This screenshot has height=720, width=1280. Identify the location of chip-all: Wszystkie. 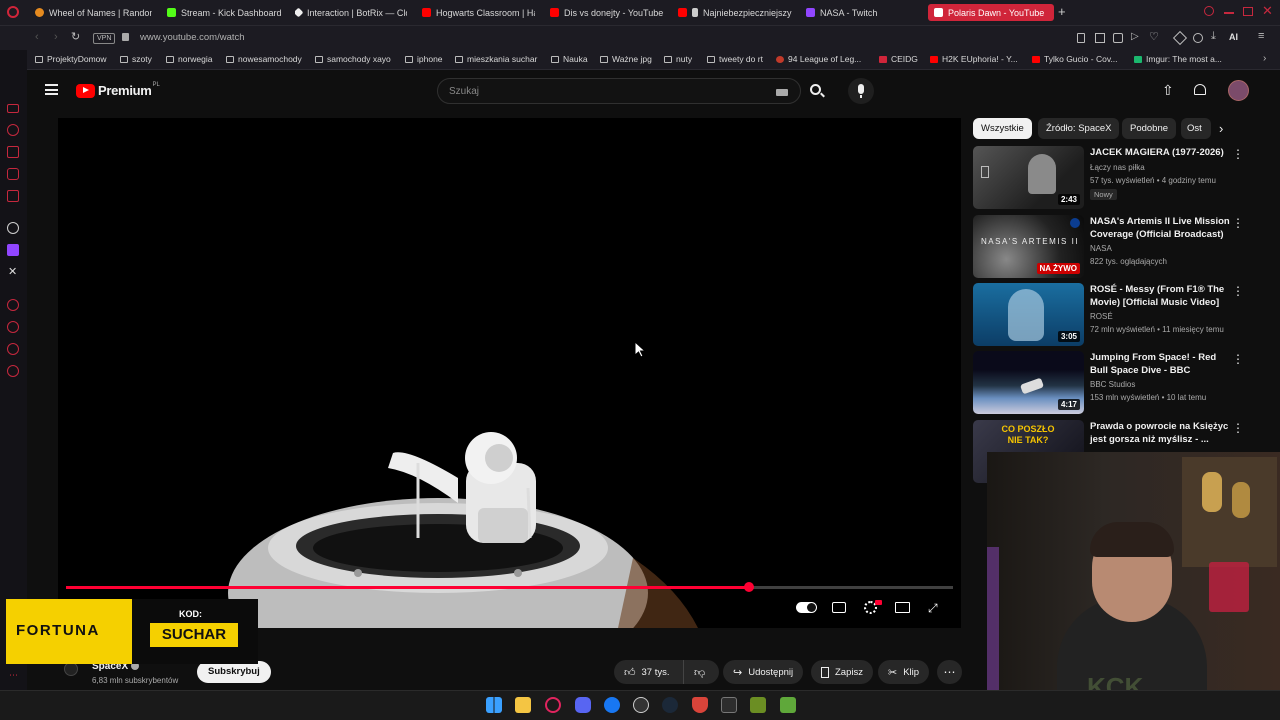
(1002, 128).